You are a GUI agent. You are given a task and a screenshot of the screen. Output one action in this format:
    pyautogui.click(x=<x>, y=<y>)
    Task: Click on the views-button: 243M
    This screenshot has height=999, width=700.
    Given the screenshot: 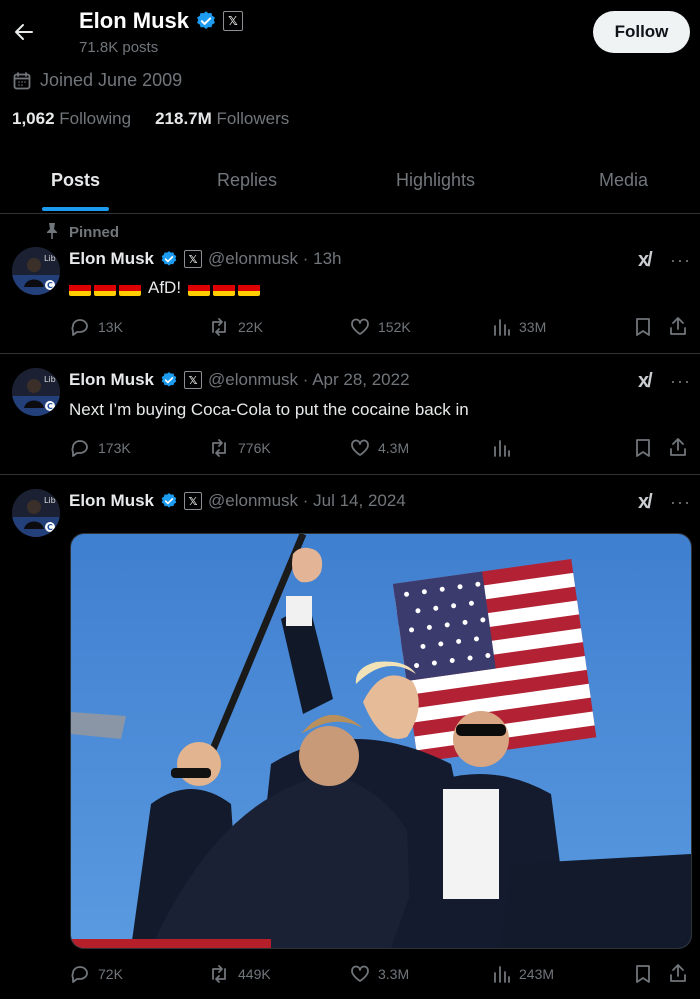 What is the action you would take?
    pyautogui.click(x=523, y=974)
    